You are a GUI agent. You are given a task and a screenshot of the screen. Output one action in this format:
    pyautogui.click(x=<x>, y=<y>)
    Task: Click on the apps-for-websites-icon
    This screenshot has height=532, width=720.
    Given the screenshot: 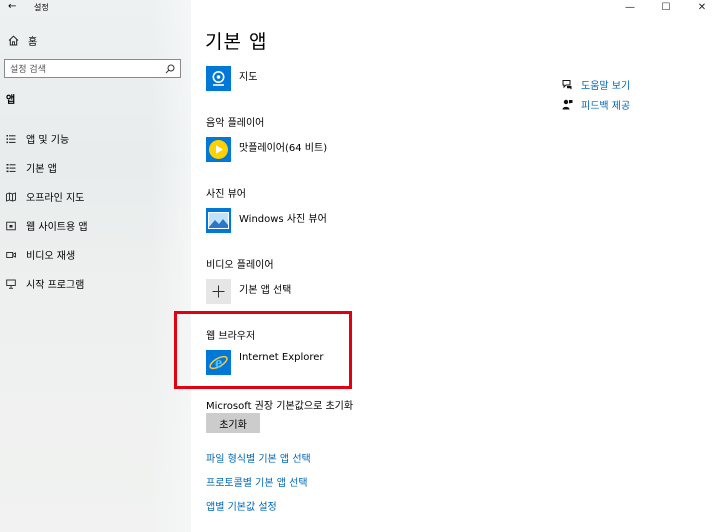 What is the action you would take?
    pyautogui.click(x=11, y=225)
    